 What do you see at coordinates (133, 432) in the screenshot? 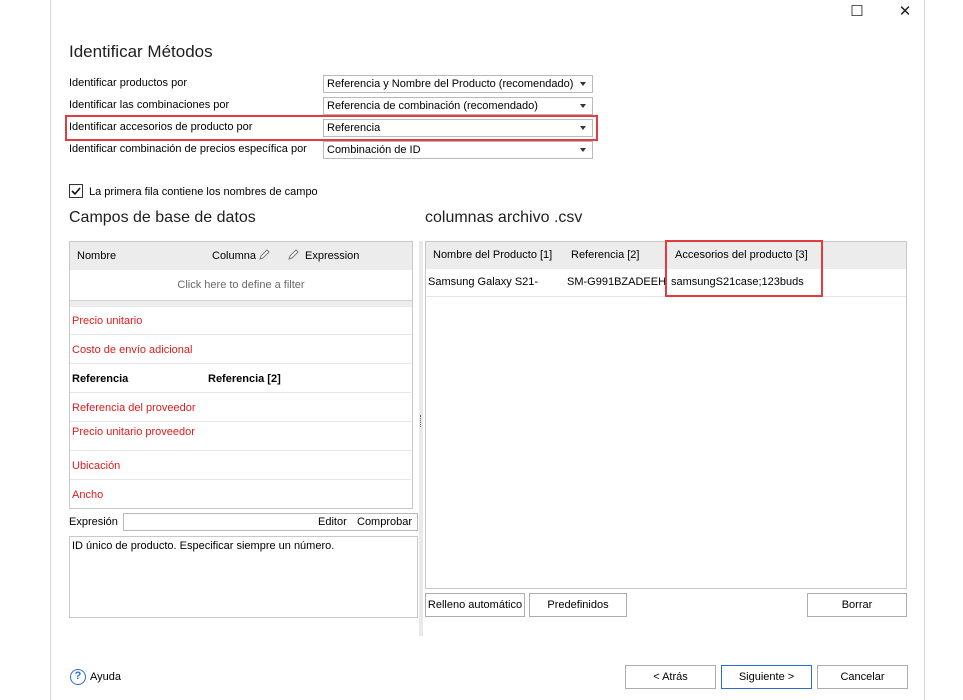
I see `field-row-name: Precio unitario proveedor` at bounding box center [133, 432].